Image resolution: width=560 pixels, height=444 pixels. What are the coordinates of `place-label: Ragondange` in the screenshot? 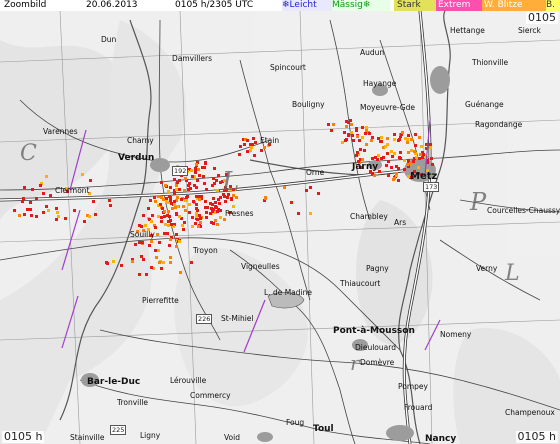 It's located at (499, 124).